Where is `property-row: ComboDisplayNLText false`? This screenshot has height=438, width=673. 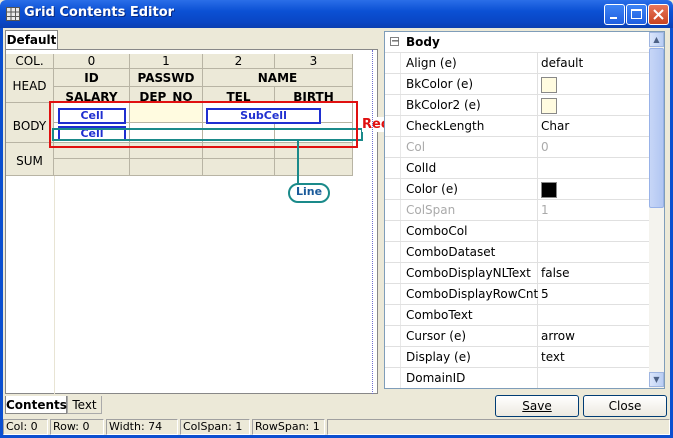 property-row: ComboDisplayNLText false is located at coordinates (517, 273).